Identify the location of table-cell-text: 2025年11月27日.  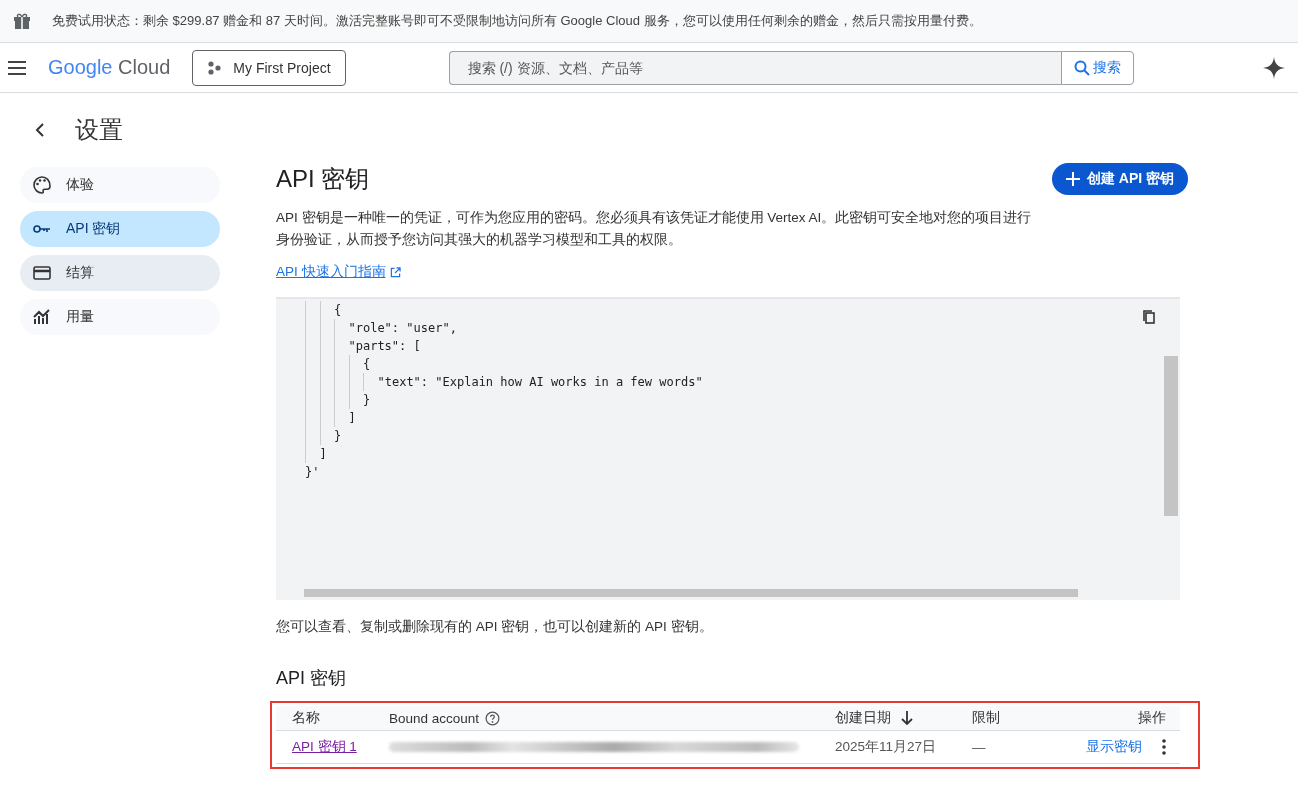
(886, 747).